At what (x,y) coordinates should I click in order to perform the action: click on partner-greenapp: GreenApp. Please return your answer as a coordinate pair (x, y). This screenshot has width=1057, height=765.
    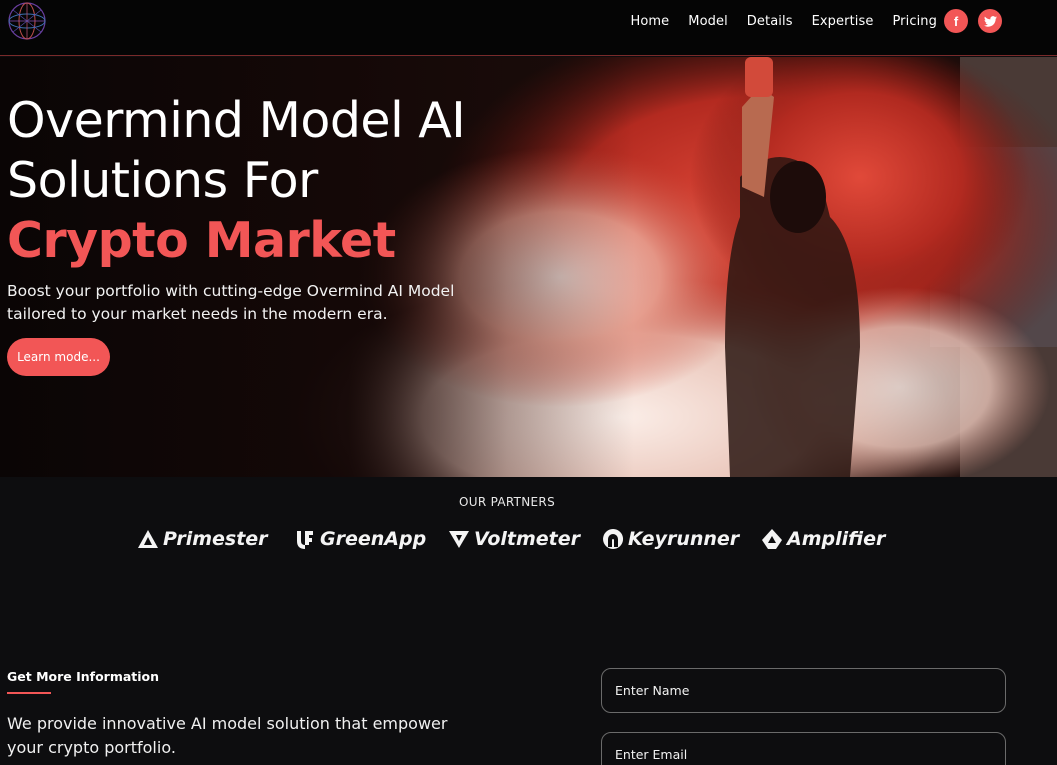
    Looking at the image, I should click on (360, 539).